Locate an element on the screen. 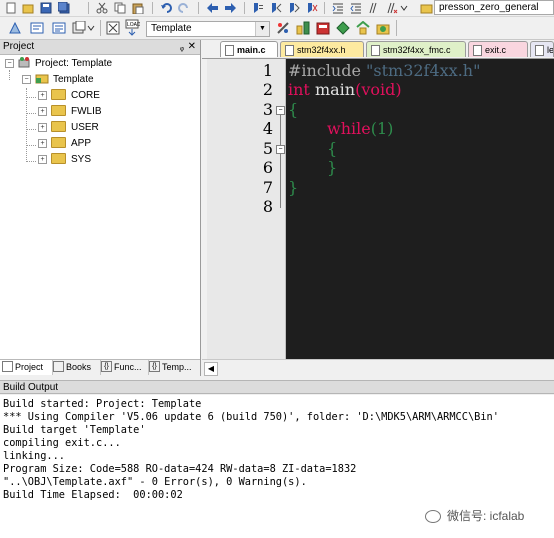 This screenshot has height=538, width=554. tab-stm32f4xx-fmc-c: stm32f4xx_fmc.c is located at coordinates (416, 49).